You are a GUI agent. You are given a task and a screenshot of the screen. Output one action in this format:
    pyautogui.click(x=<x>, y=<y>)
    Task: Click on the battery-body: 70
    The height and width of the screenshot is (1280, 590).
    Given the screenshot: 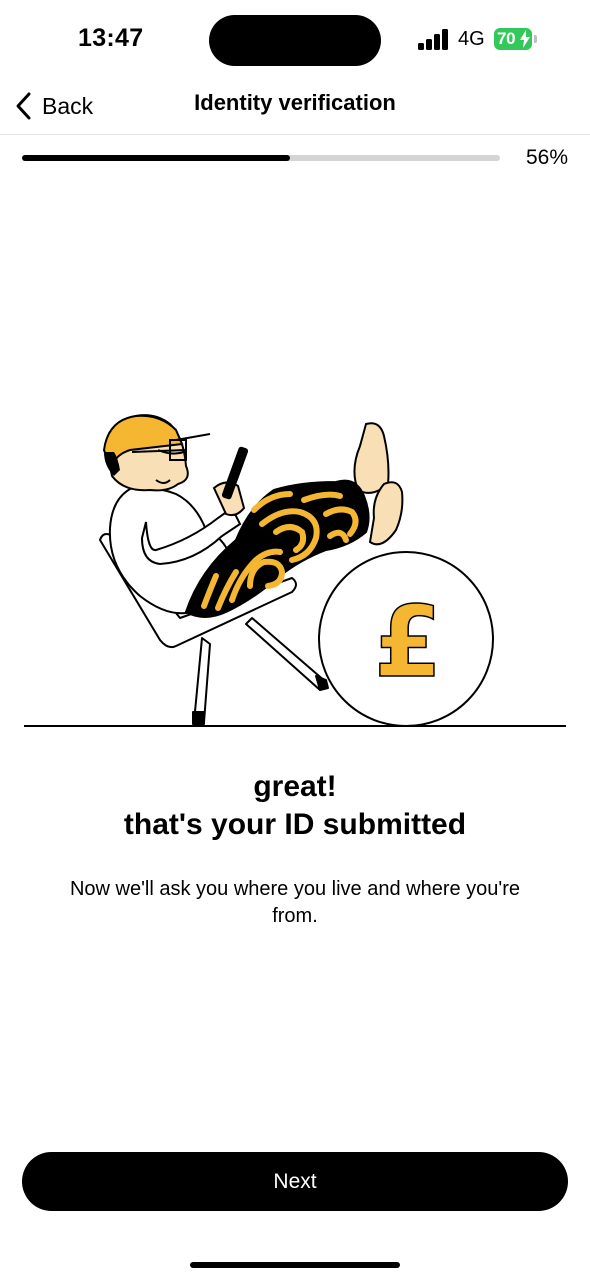 What is the action you would take?
    pyautogui.click(x=513, y=39)
    